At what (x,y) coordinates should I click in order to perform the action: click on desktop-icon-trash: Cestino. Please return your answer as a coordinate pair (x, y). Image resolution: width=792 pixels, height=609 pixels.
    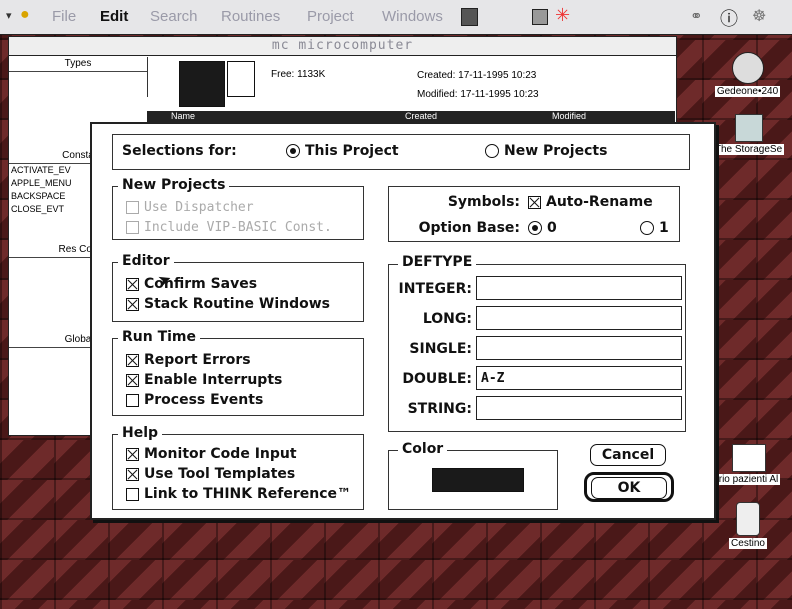
    Looking at the image, I should click on (748, 525).